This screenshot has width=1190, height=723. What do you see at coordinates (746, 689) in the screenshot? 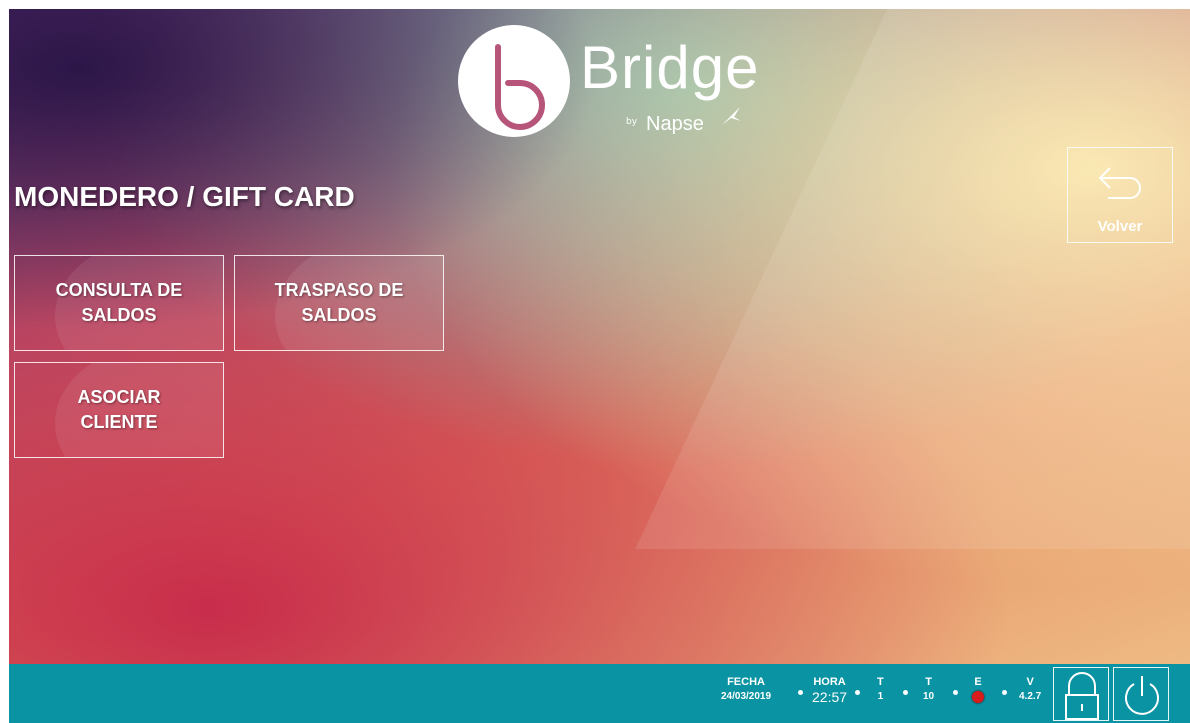
I see `date-status: FECHA 24/03/2019` at bounding box center [746, 689].